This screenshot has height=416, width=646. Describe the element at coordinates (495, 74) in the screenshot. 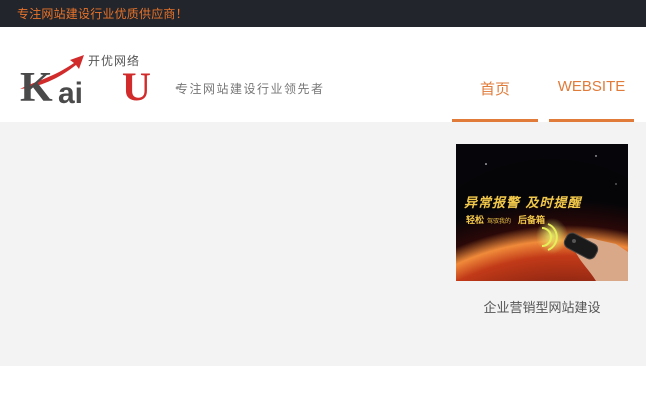

I see `nav-item-home: 首页` at that location.